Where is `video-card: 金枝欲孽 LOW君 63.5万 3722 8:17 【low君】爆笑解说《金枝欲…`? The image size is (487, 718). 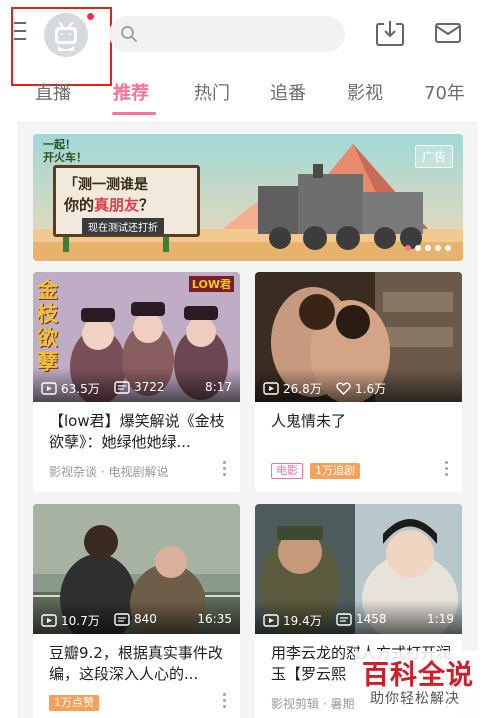
video-card: 金枝欲孽 LOW君 63.5万 3722 8:17 【low君】爆笑解说《金枝欲… is located at coordinates (136, 382).